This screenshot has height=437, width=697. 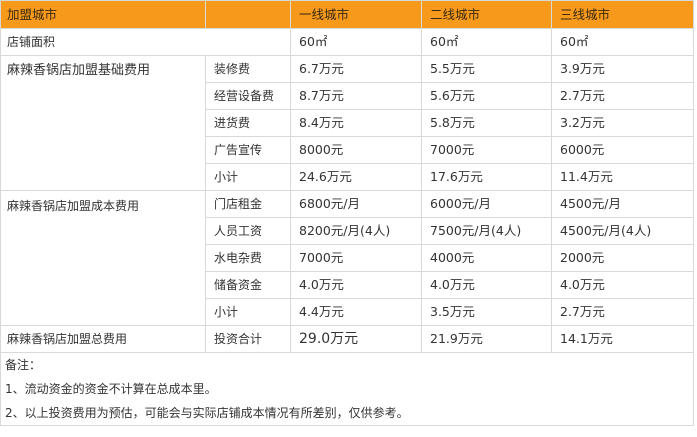 I want to click on header-tier1: 一线城市, so click(x=356, y=14).